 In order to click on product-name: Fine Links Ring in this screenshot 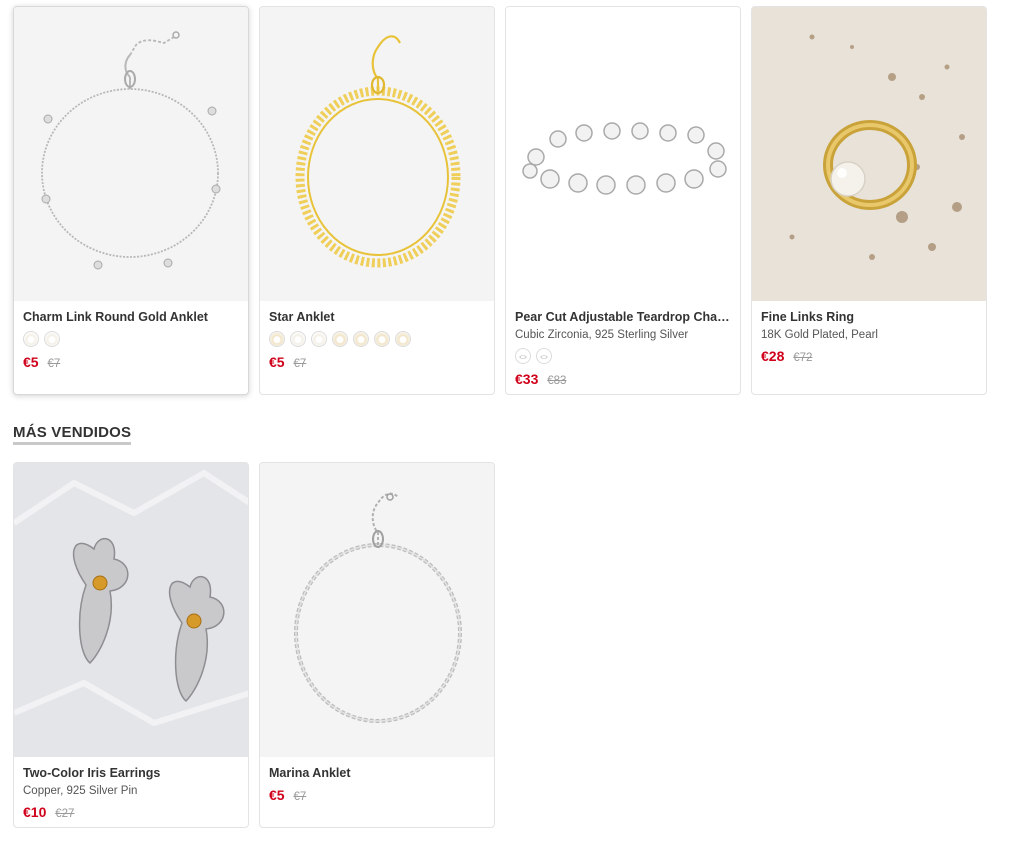, I will do `click(869, 317)`.